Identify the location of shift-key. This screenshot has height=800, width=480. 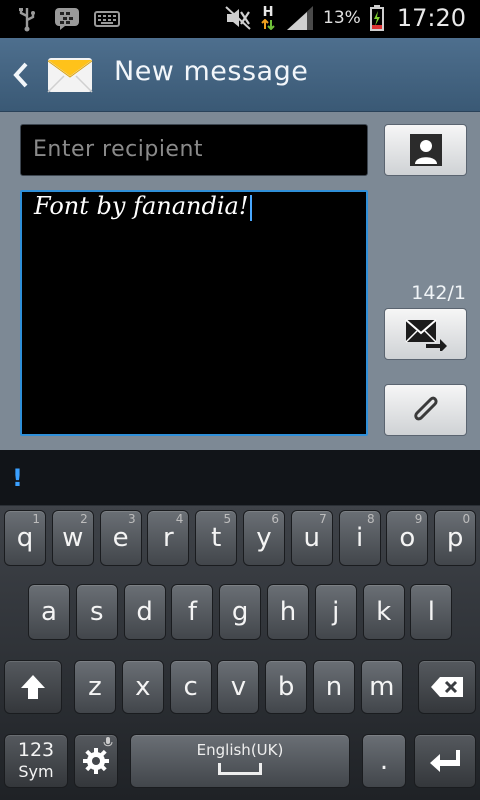
(33, 687).